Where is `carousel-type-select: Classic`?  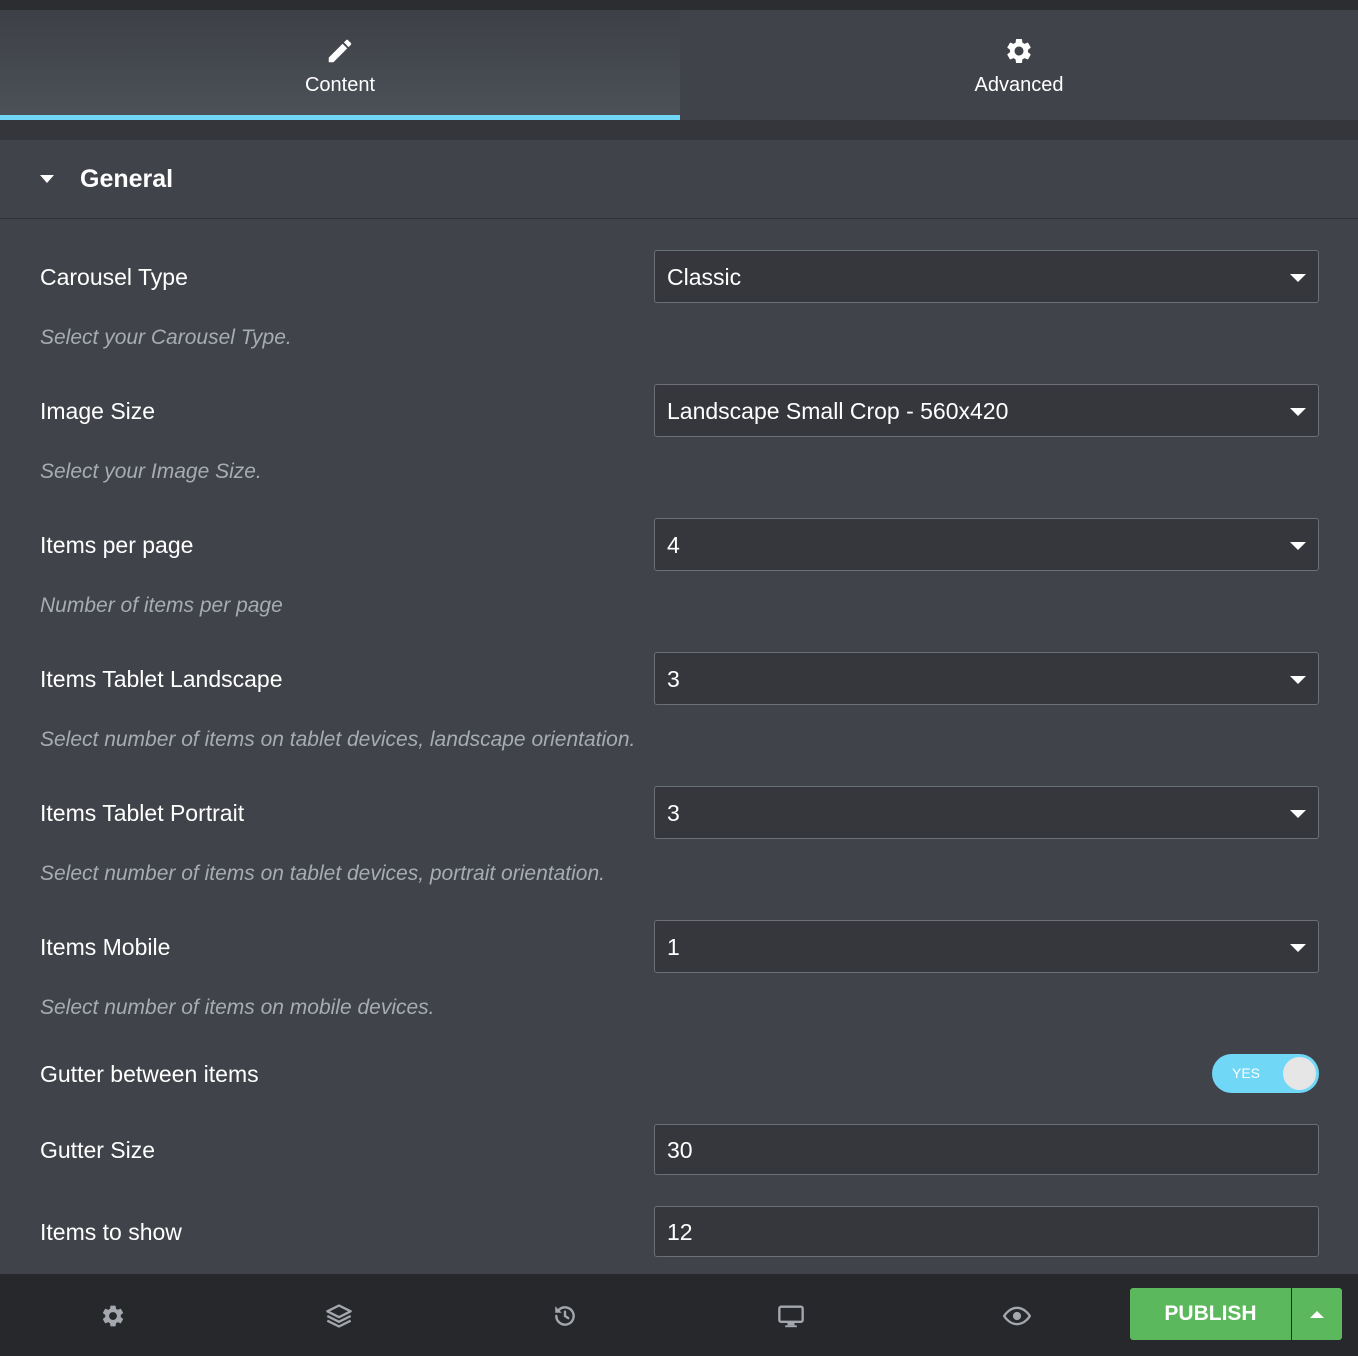
carousel-type-select: Classic is located at coordinates (986, 276).